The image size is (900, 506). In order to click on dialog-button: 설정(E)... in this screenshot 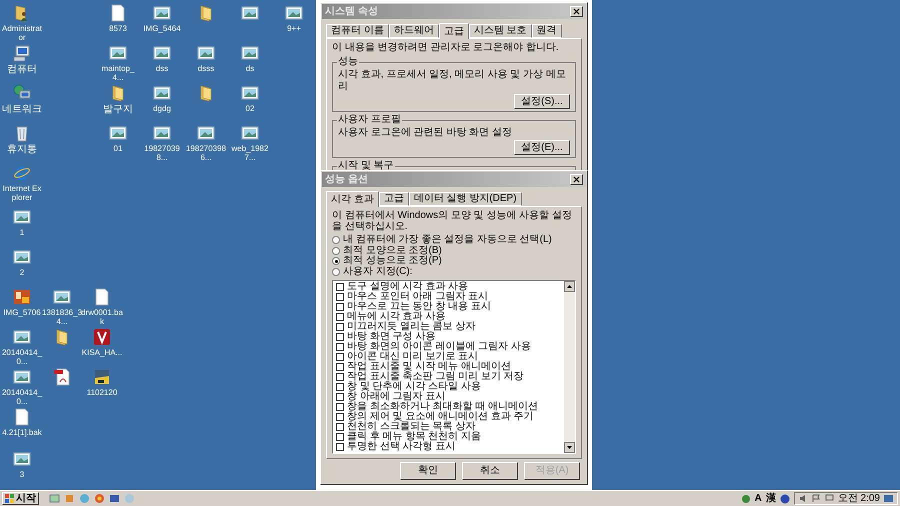, I will do `click(542, 147)`.